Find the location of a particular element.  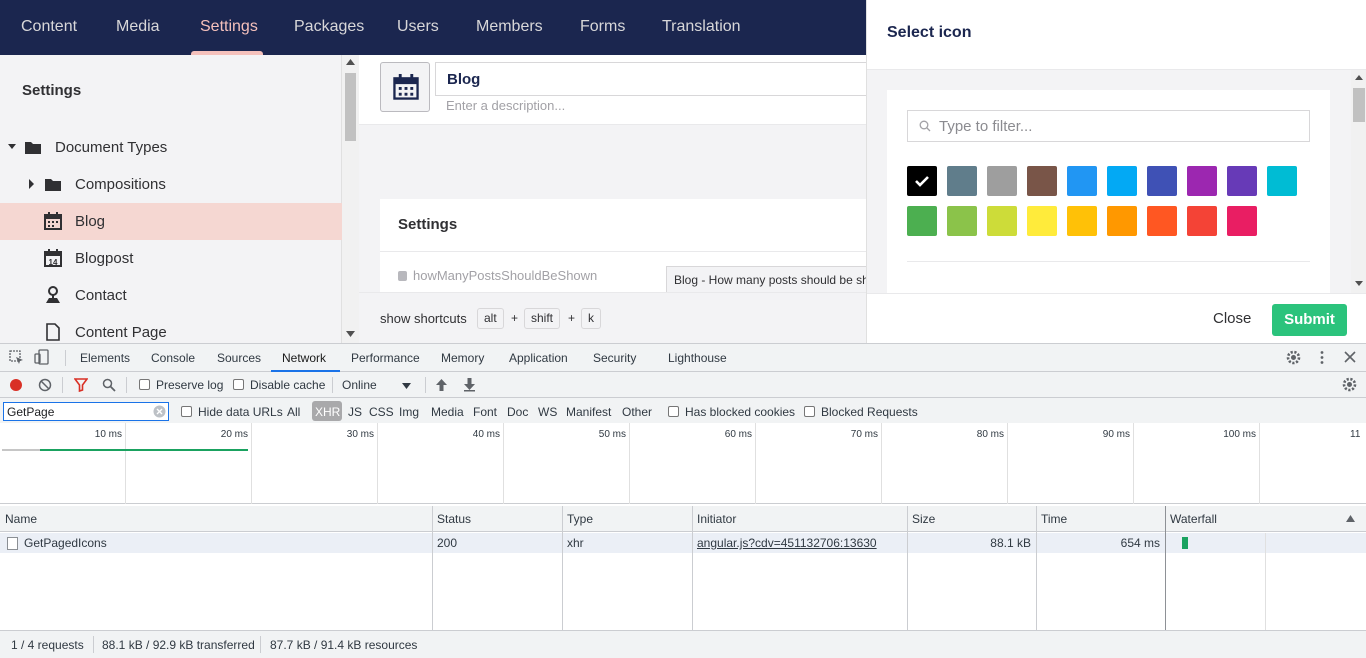

close-button: Close is located at coordinates (1232, 318).